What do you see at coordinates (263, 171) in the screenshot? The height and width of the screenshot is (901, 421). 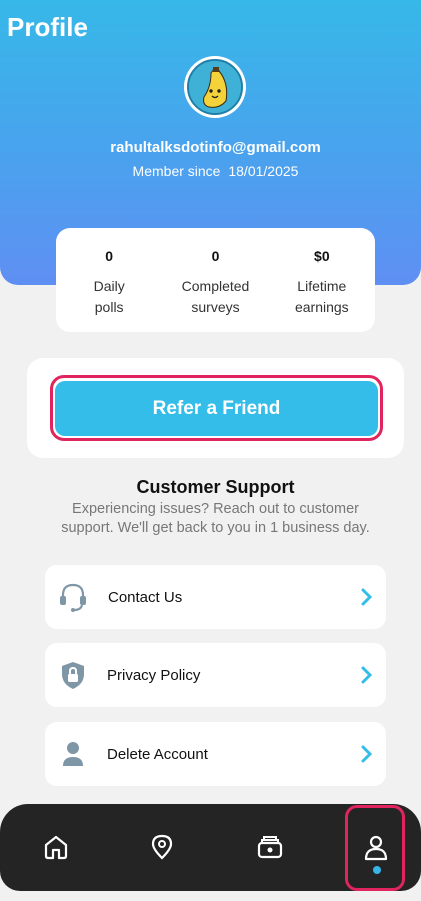 I see `member-since-date: 18/01/2025` at bounding box center [263, 171].